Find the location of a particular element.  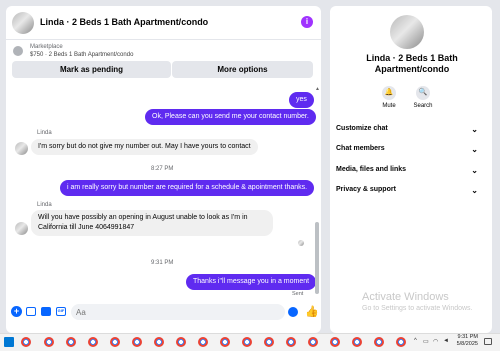

scrollbar-thumb is located at coordinates (317, 258).